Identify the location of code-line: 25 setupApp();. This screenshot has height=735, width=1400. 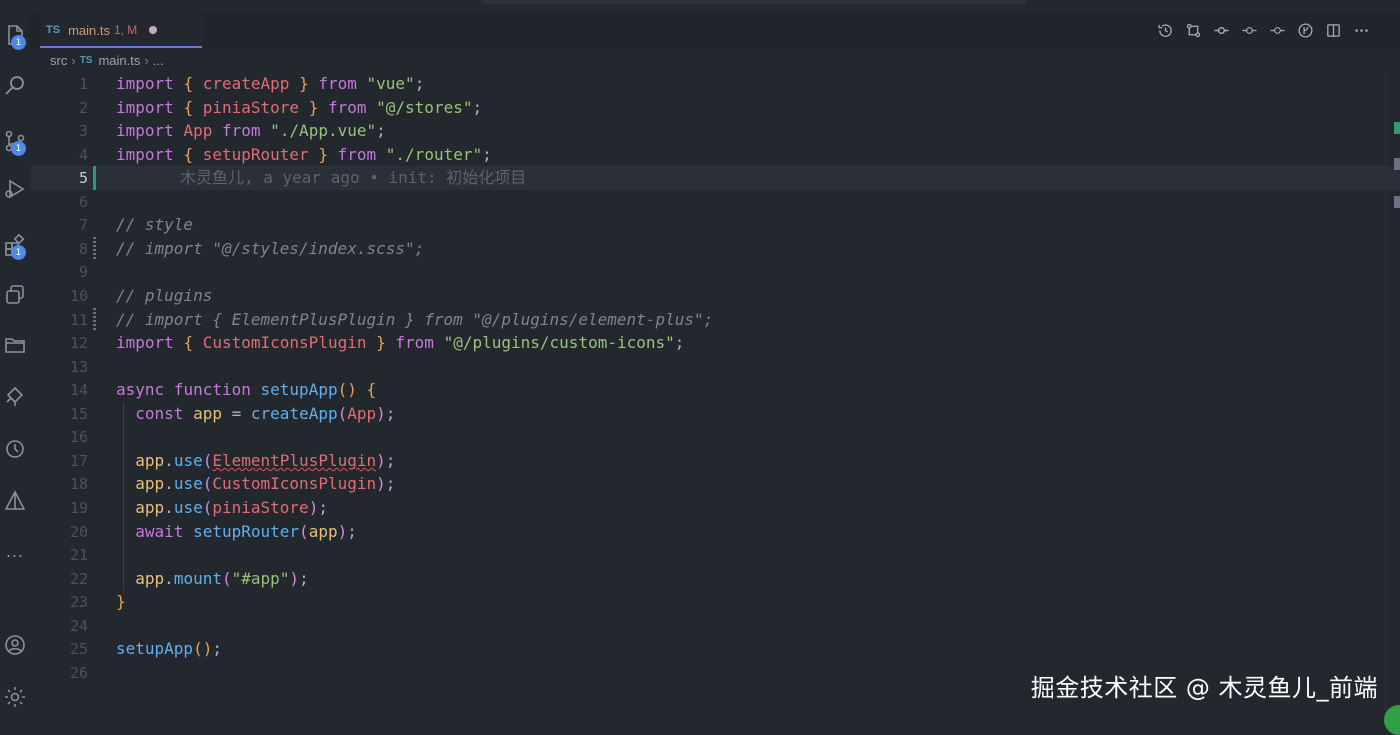
(715, 649).